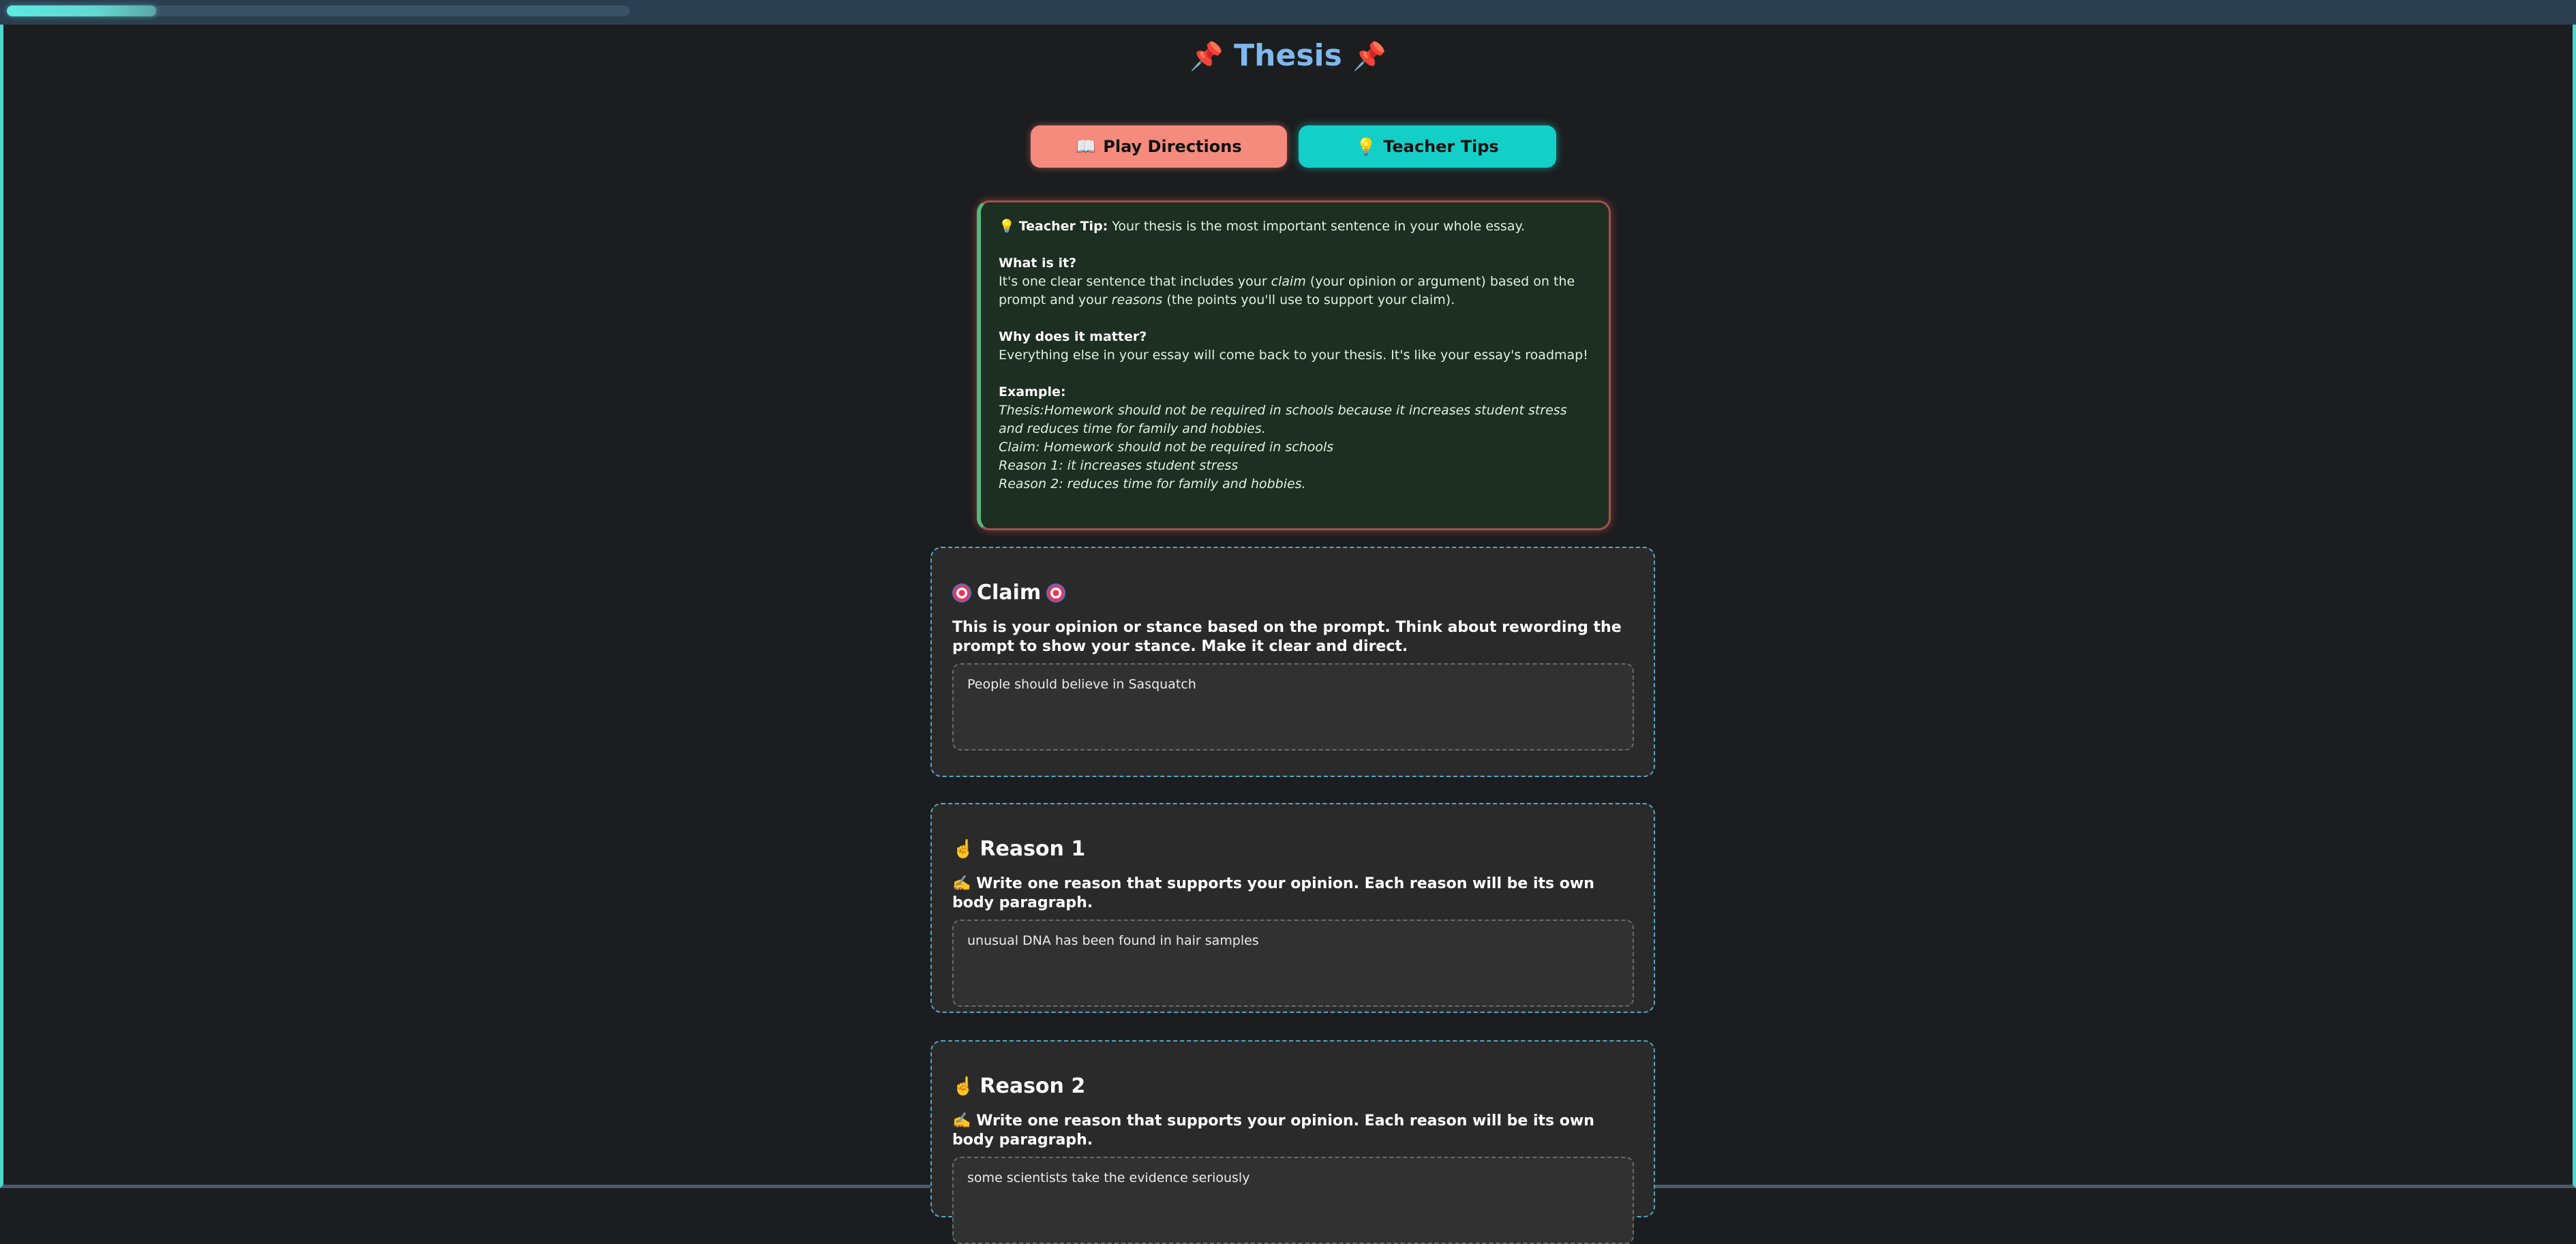 The width and height of the screenshot is (2576, 1244). Describe the element at coordinates (1288, 281) in the screenshot. I see `what-claim-word: claim` at that location.